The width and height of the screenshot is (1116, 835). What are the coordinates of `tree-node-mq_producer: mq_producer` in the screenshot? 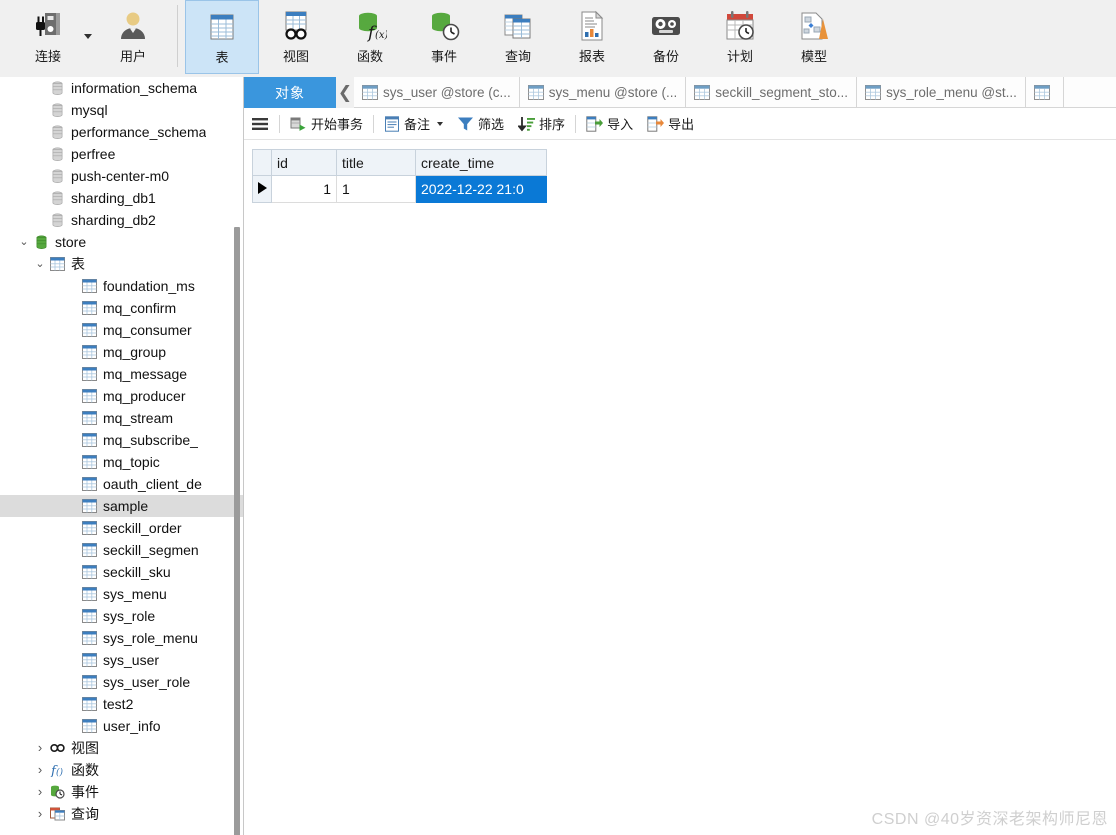 It's located at (121, 396).